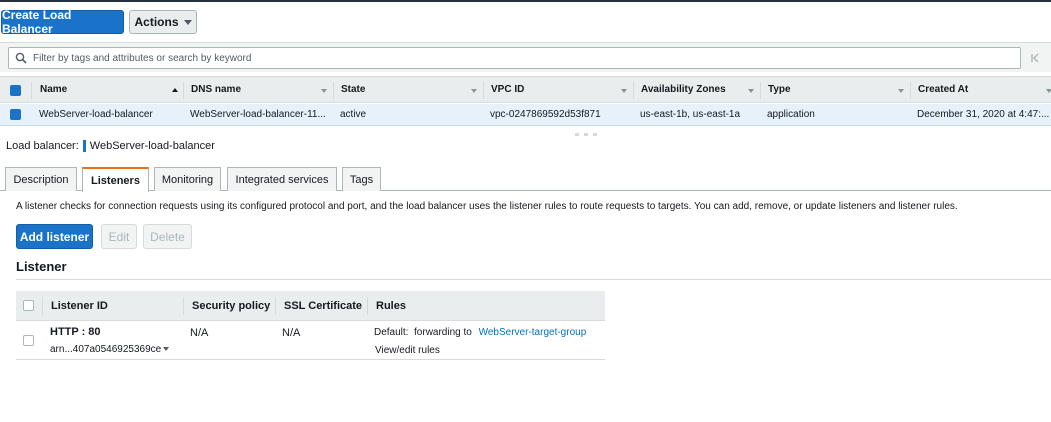 This screenshot has width=1051, height=422. What do you see at coordinates (110, 349) in the screenshot?
I see `listener-arn: arn...407a0546925369ce` at bounding box center [110, 349].